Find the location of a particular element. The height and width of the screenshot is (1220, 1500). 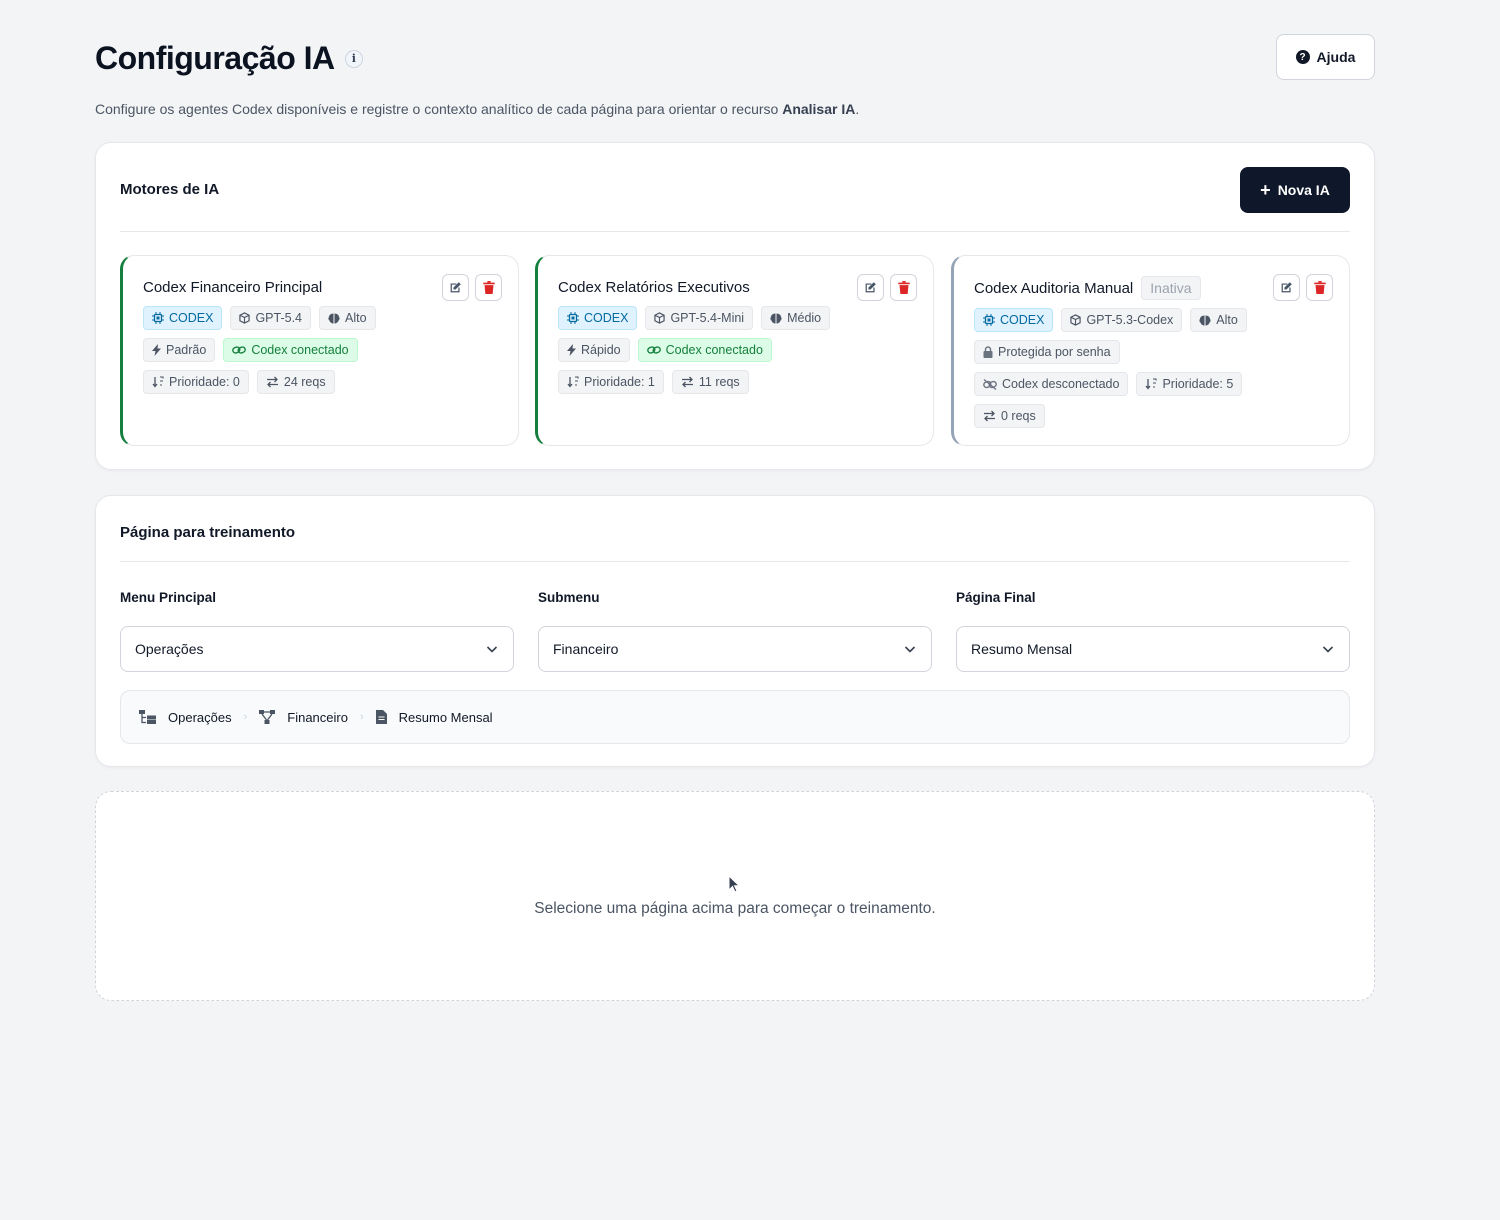

final-page-select-value: Resumo Mensal is located at coordinates (1022, 649).